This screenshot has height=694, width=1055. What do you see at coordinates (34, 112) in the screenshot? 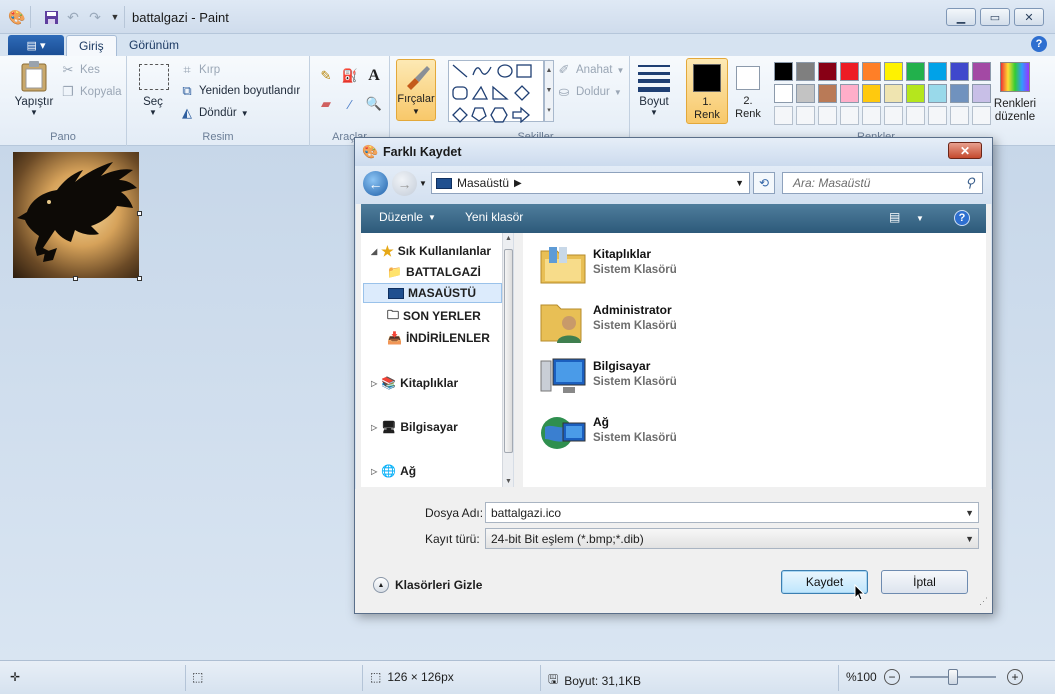
I see `paste-dropdown-icon: ▼` at bounding box center [34, 112].